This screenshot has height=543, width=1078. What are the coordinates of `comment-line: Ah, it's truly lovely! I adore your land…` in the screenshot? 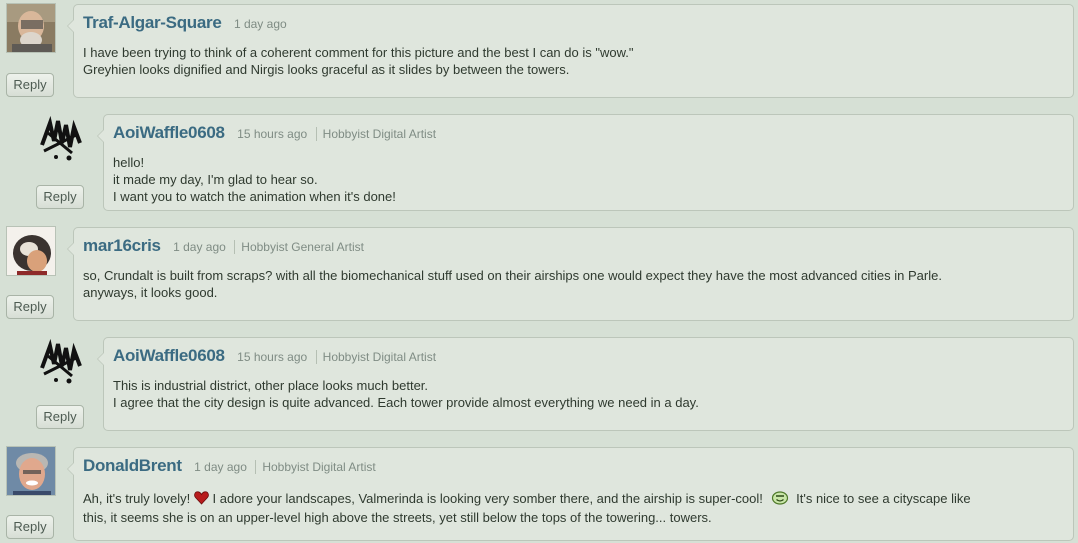 It's located at (572, 499).